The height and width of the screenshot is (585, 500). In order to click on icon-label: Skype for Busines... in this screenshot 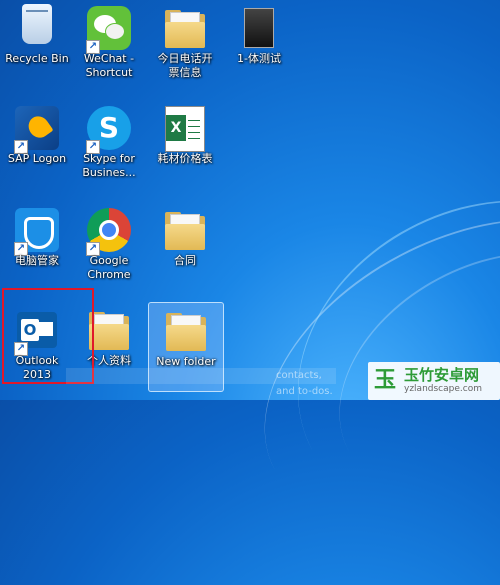, I will do `click(109, 165)`.